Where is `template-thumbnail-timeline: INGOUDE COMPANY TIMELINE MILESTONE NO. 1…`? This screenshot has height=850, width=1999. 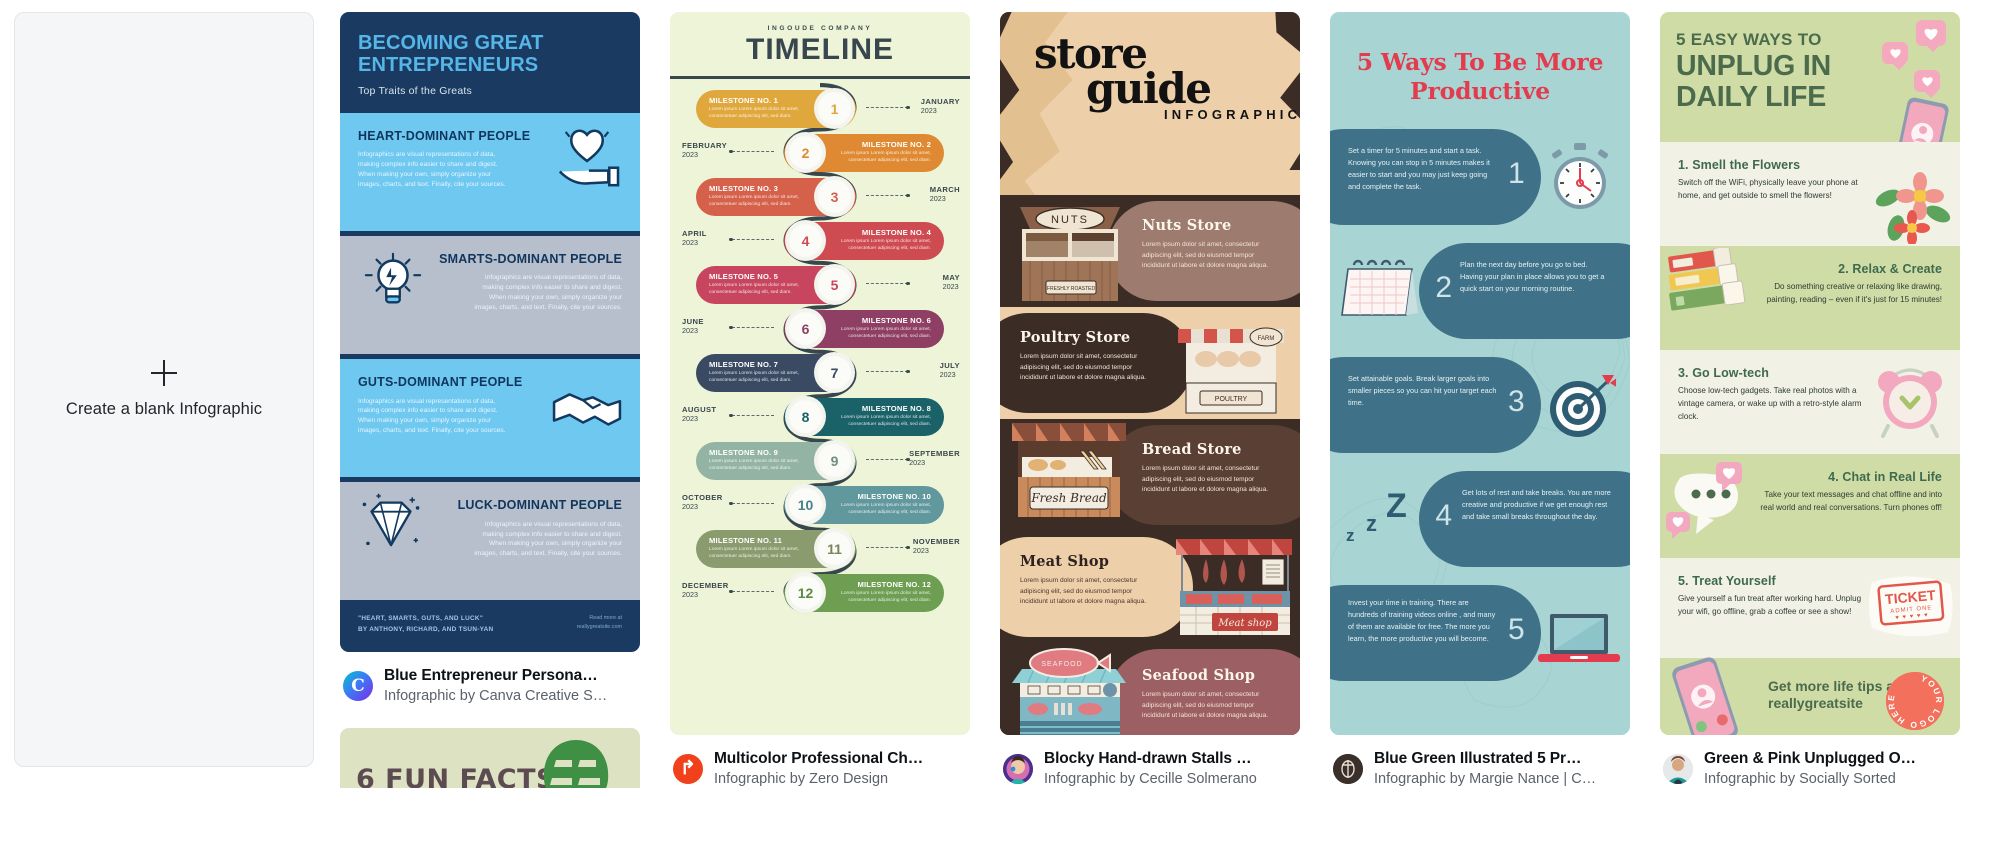 template-thumbnail-timeline: INGOUDE COMPANY TIMELINE MILESTONE NO. 1… is located at coordinates (820, 373).